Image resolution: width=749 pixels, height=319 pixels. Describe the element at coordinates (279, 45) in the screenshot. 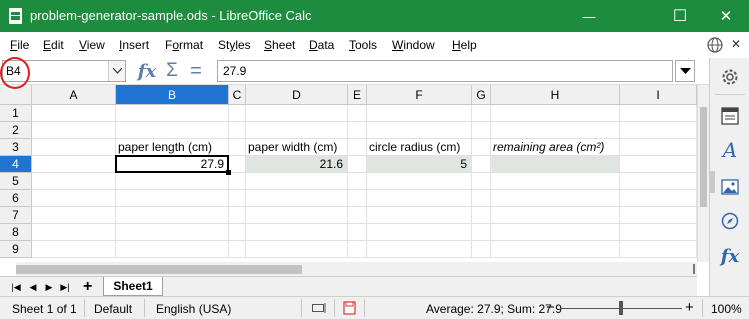

I see `menu-sheet: Sheet` at that location.